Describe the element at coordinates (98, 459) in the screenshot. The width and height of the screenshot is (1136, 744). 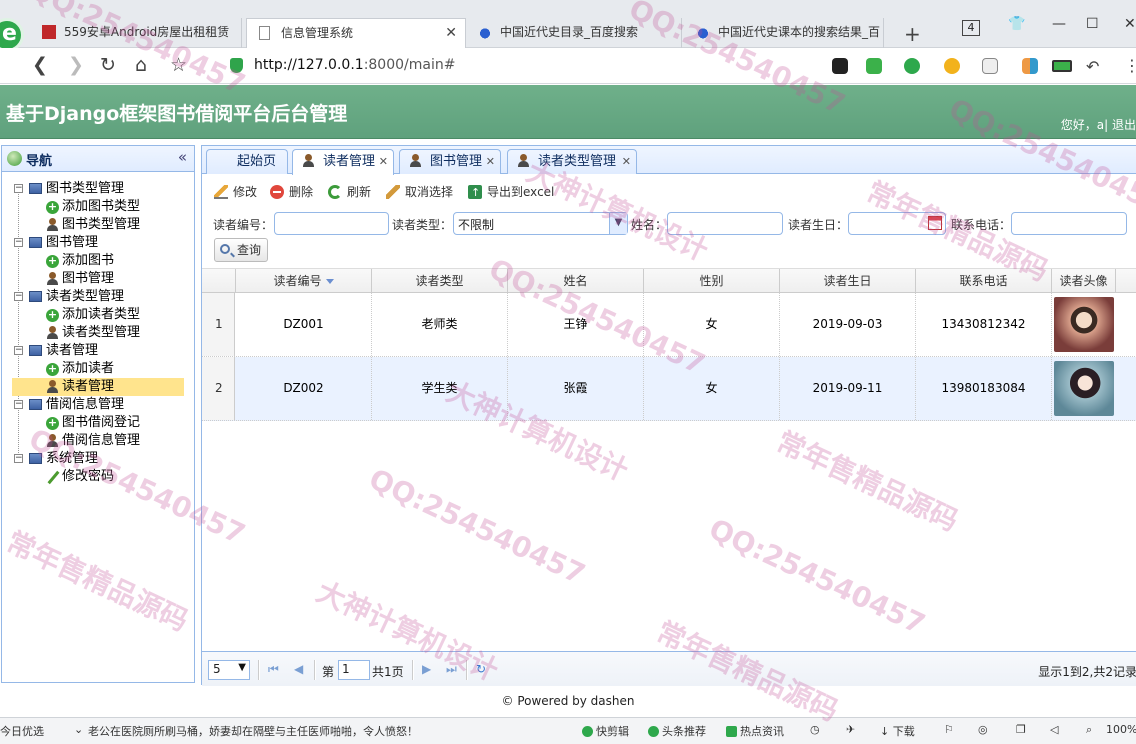
I see `tree-node-system-mgmt: − 系统管理` at that location.